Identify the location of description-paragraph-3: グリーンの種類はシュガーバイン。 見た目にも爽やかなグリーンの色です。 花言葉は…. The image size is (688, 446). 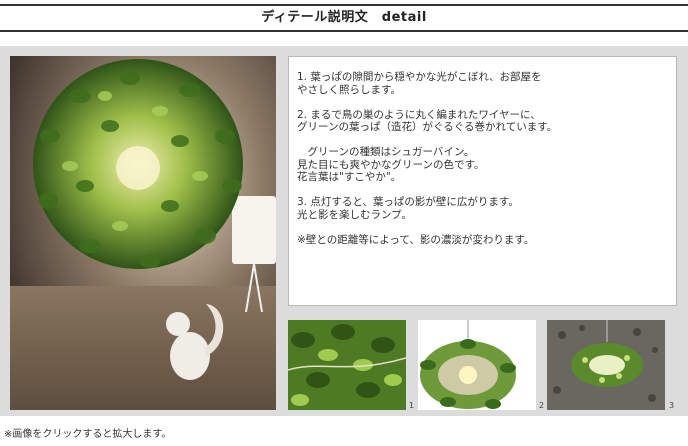
(391, 164).